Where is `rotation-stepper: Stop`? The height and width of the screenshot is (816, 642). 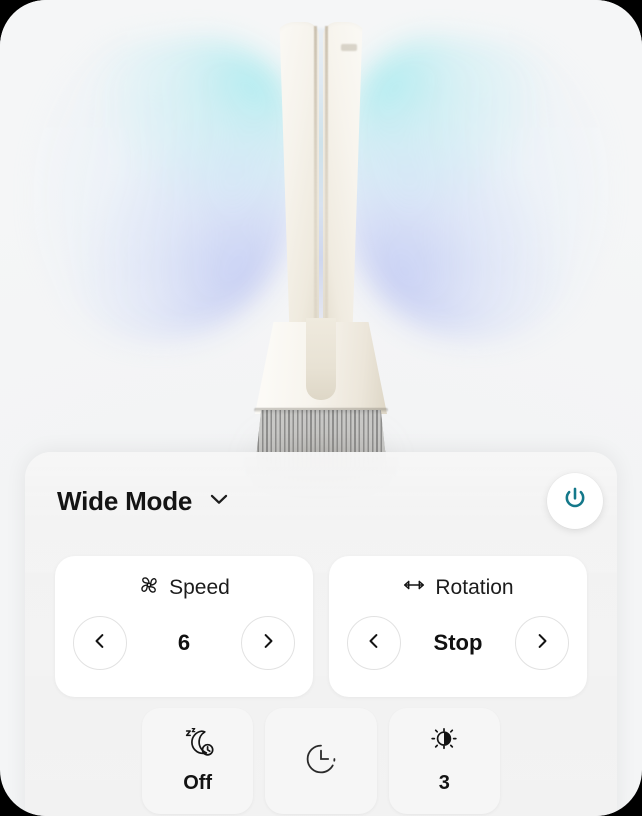 rotation-stepper: Stop is located at coordinates (458, 643).